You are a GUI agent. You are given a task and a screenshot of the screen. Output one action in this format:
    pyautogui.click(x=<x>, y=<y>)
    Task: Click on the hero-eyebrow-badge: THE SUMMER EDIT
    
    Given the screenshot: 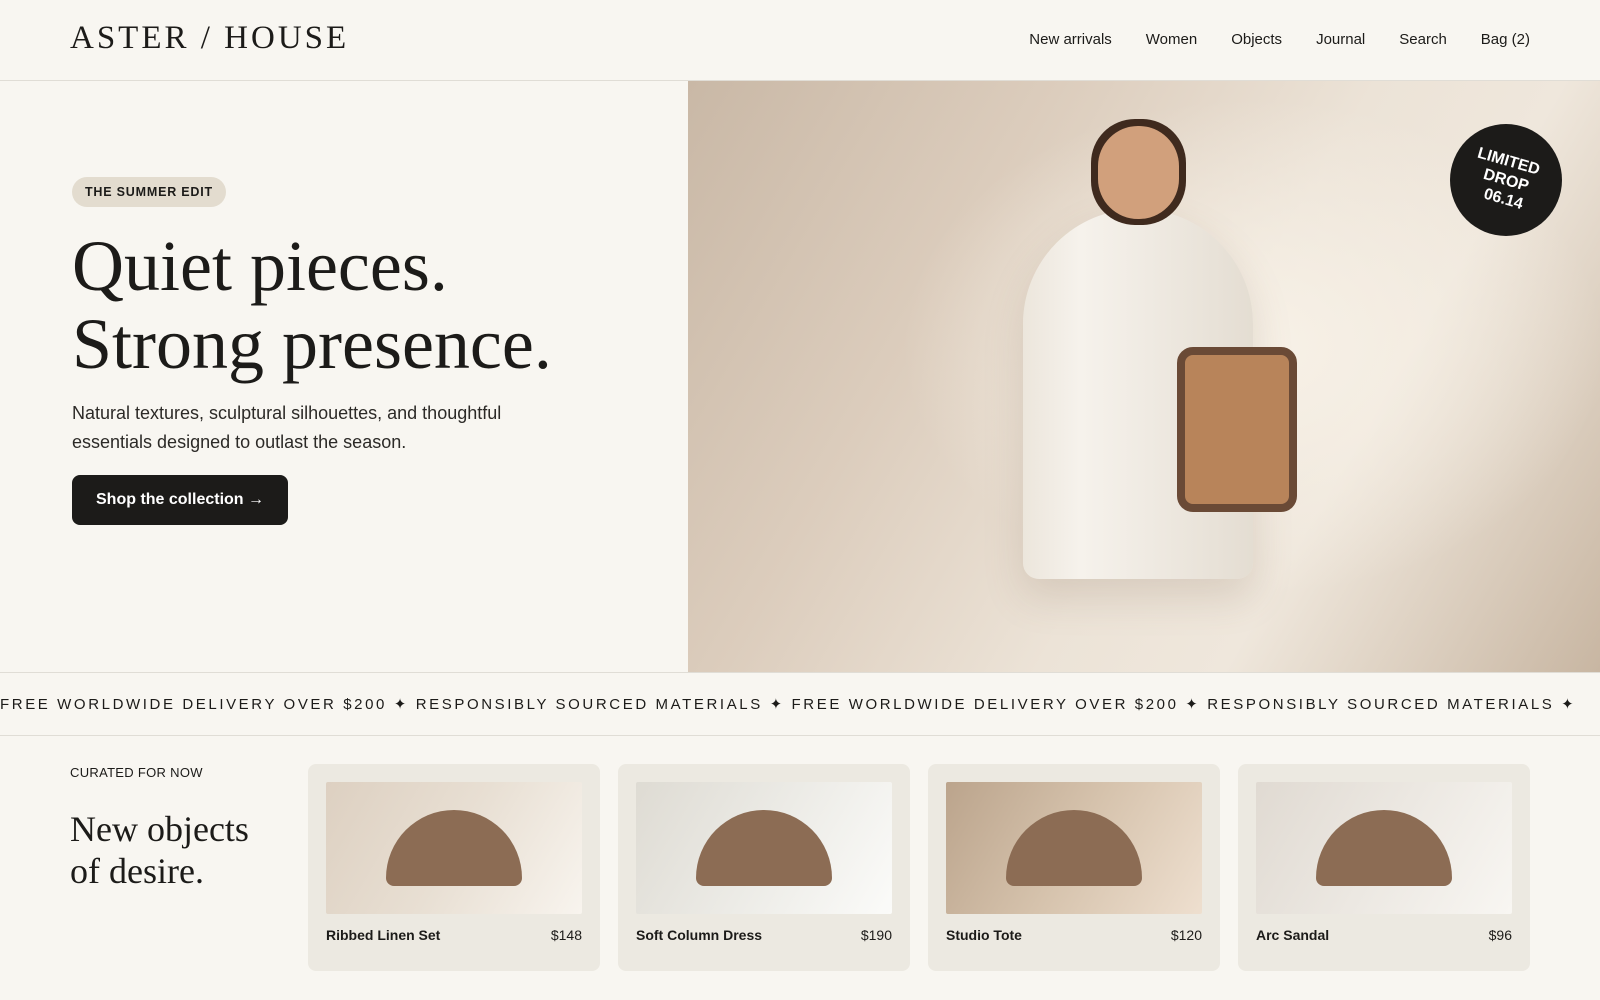 What is the action you would take?
    pyautogui.click(x=149, y=192)
    